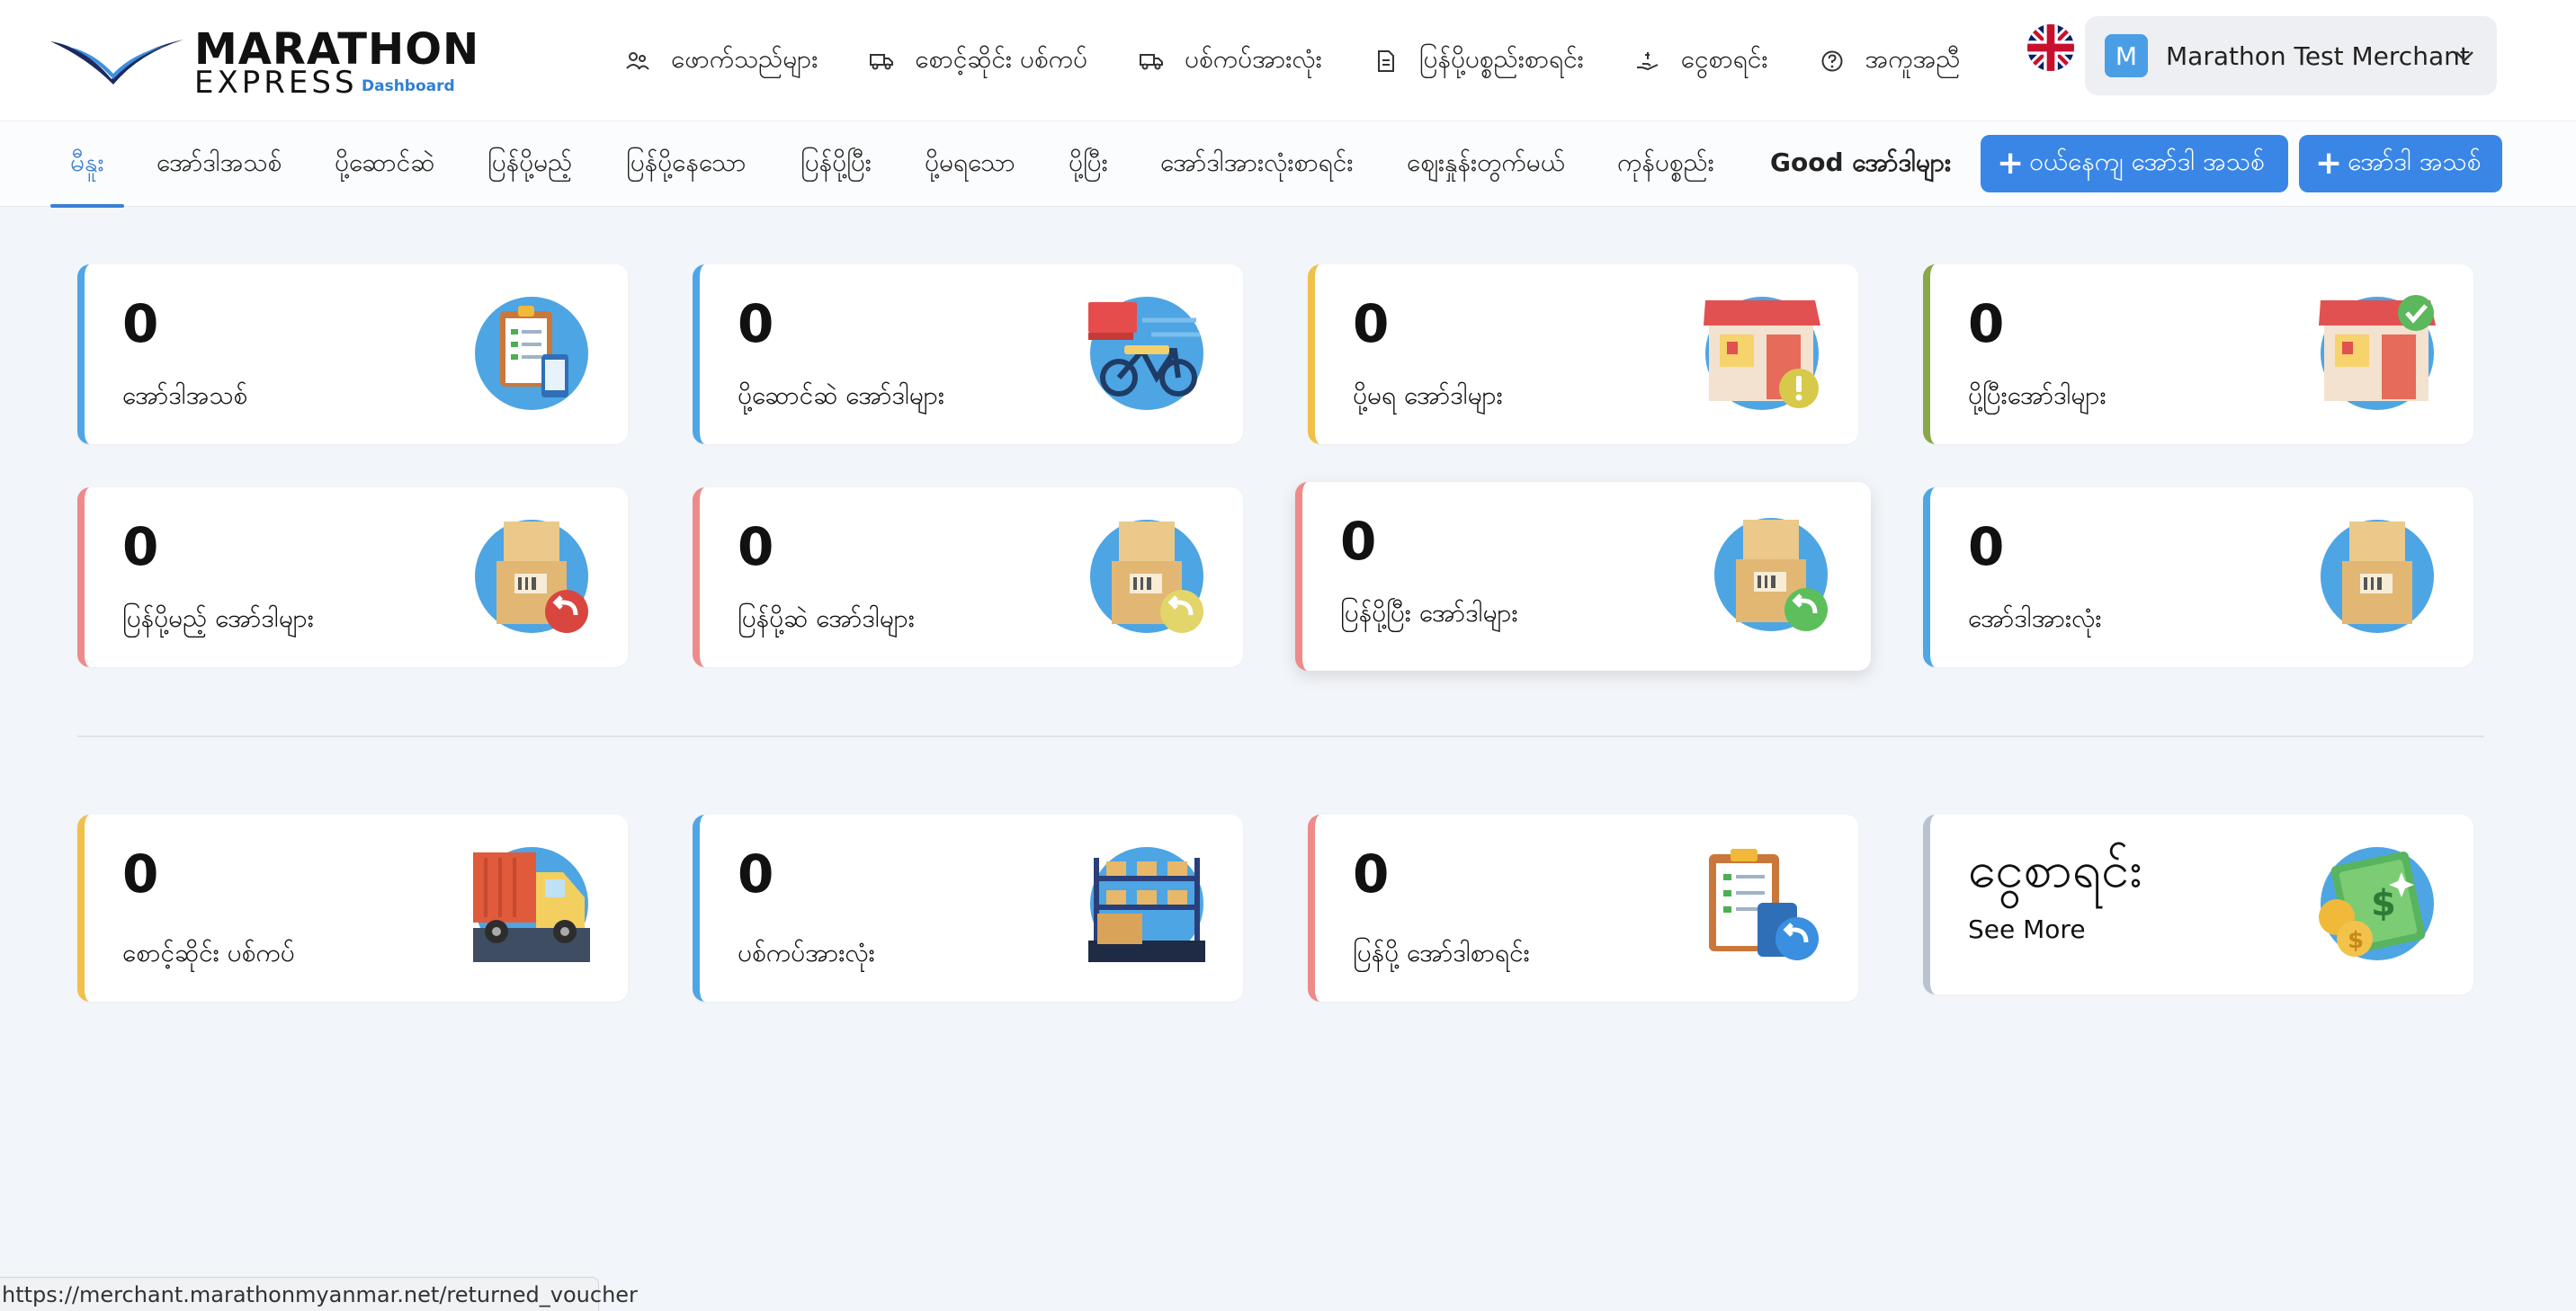 This screenshot has width=2576, height=1311. I want to click on tab-to-return: ပြန်ပို့မည့်, so click(529, 164).